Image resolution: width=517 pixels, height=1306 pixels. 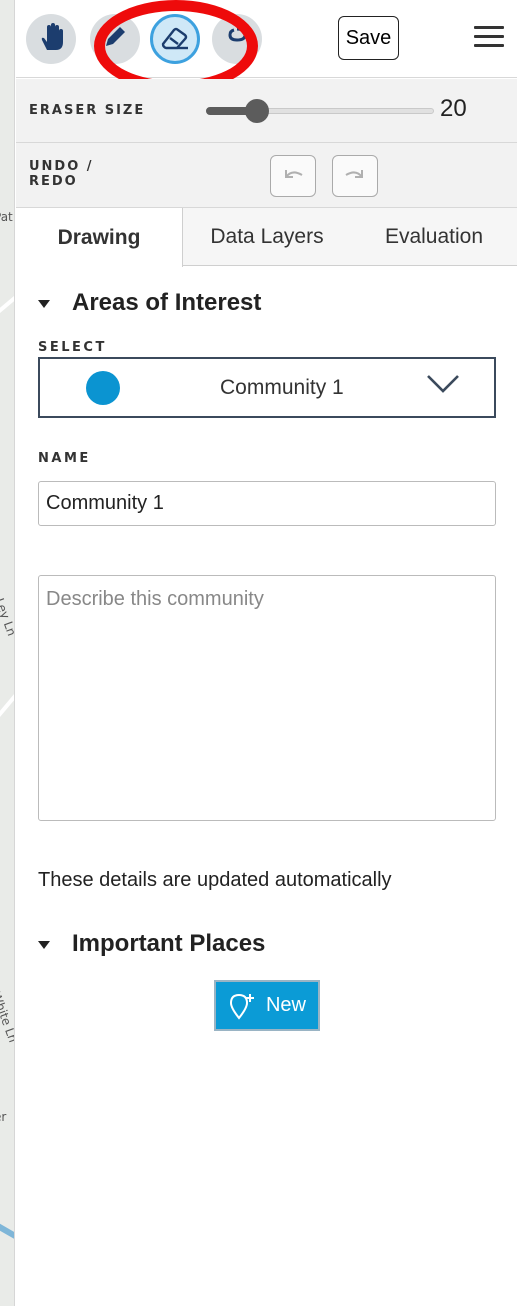 What do you see at coordinates (72, 347) in the screenshot?
I see `select-label: SELECT` at bounding box center [72, 347].